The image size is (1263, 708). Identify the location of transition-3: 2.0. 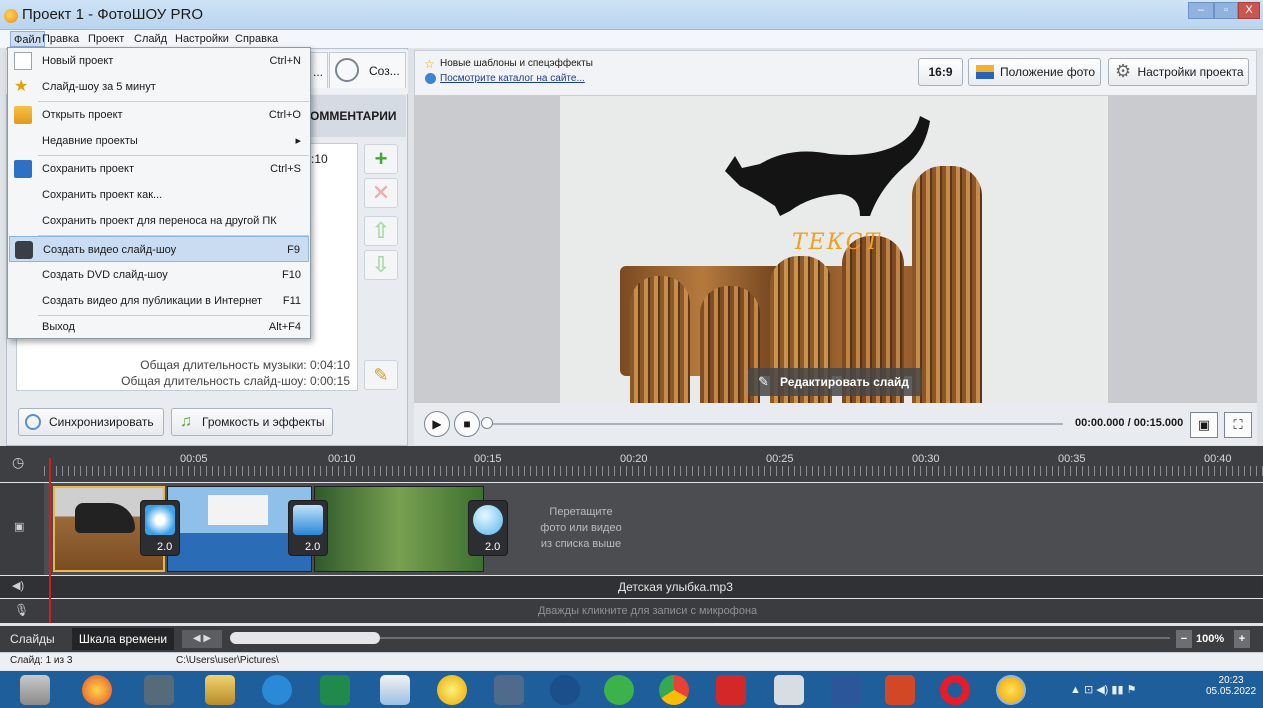
(488, 528).